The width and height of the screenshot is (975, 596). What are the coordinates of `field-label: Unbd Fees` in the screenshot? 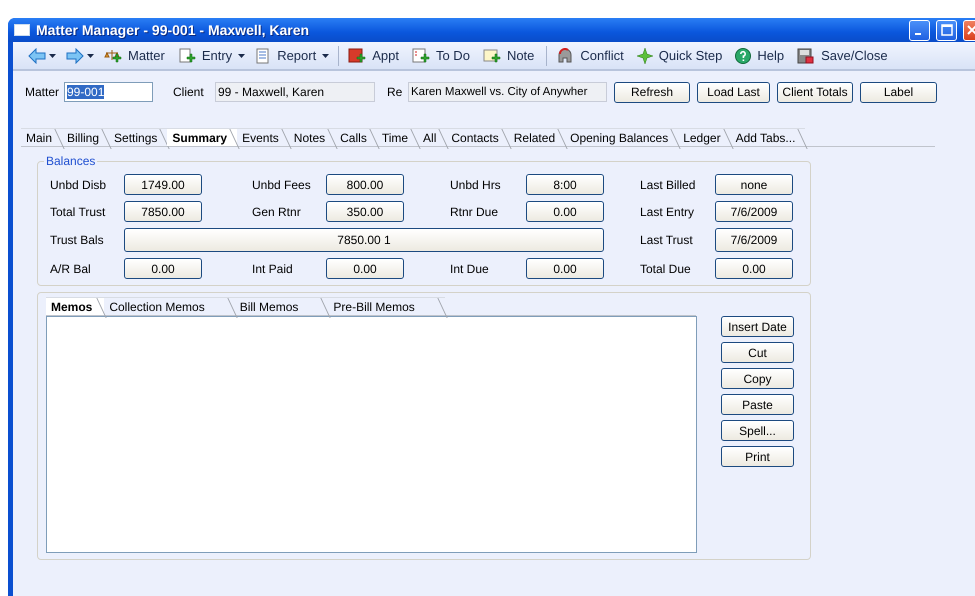 It's located at (282, 185).